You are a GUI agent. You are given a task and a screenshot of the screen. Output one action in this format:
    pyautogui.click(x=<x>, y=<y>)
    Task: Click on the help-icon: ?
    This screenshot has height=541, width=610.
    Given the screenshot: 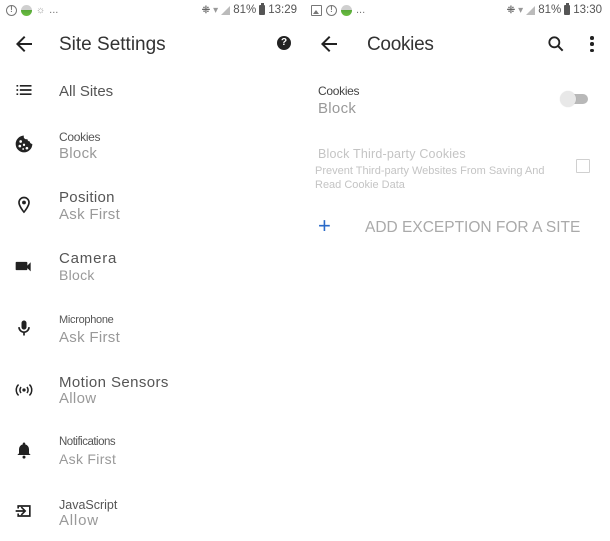 What is the action you would take?
    pyautogui.click(x=284, y=42)
    